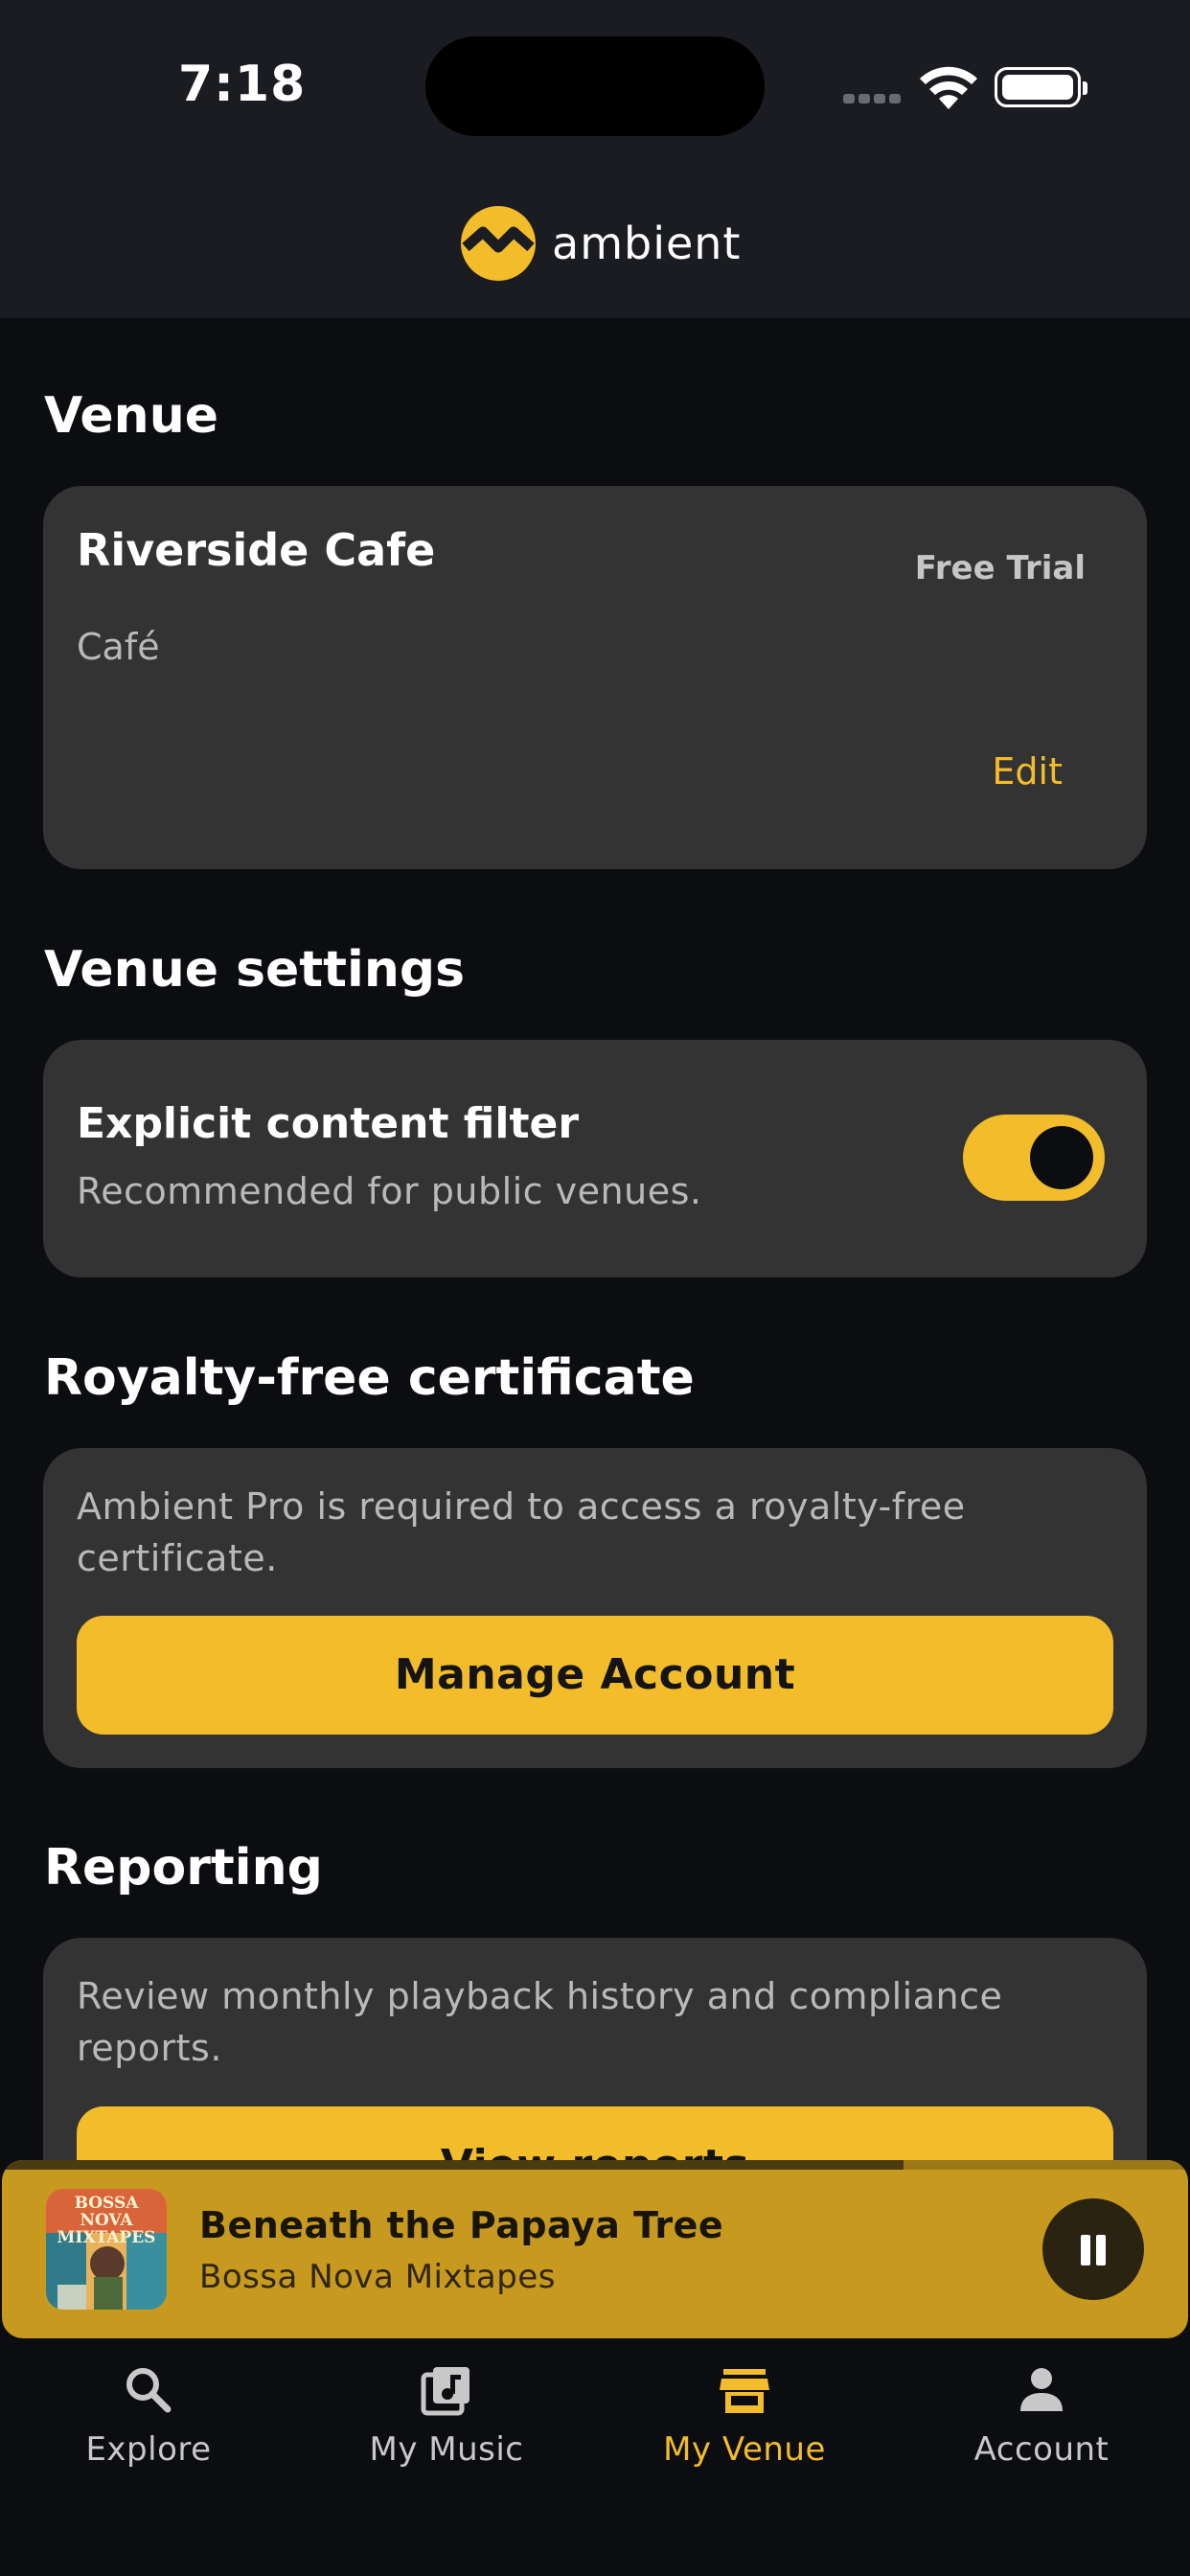 This screenshot has height=2576, width=1190. I want to click on tab-my-venue: My Venue, so click(745, 2416).